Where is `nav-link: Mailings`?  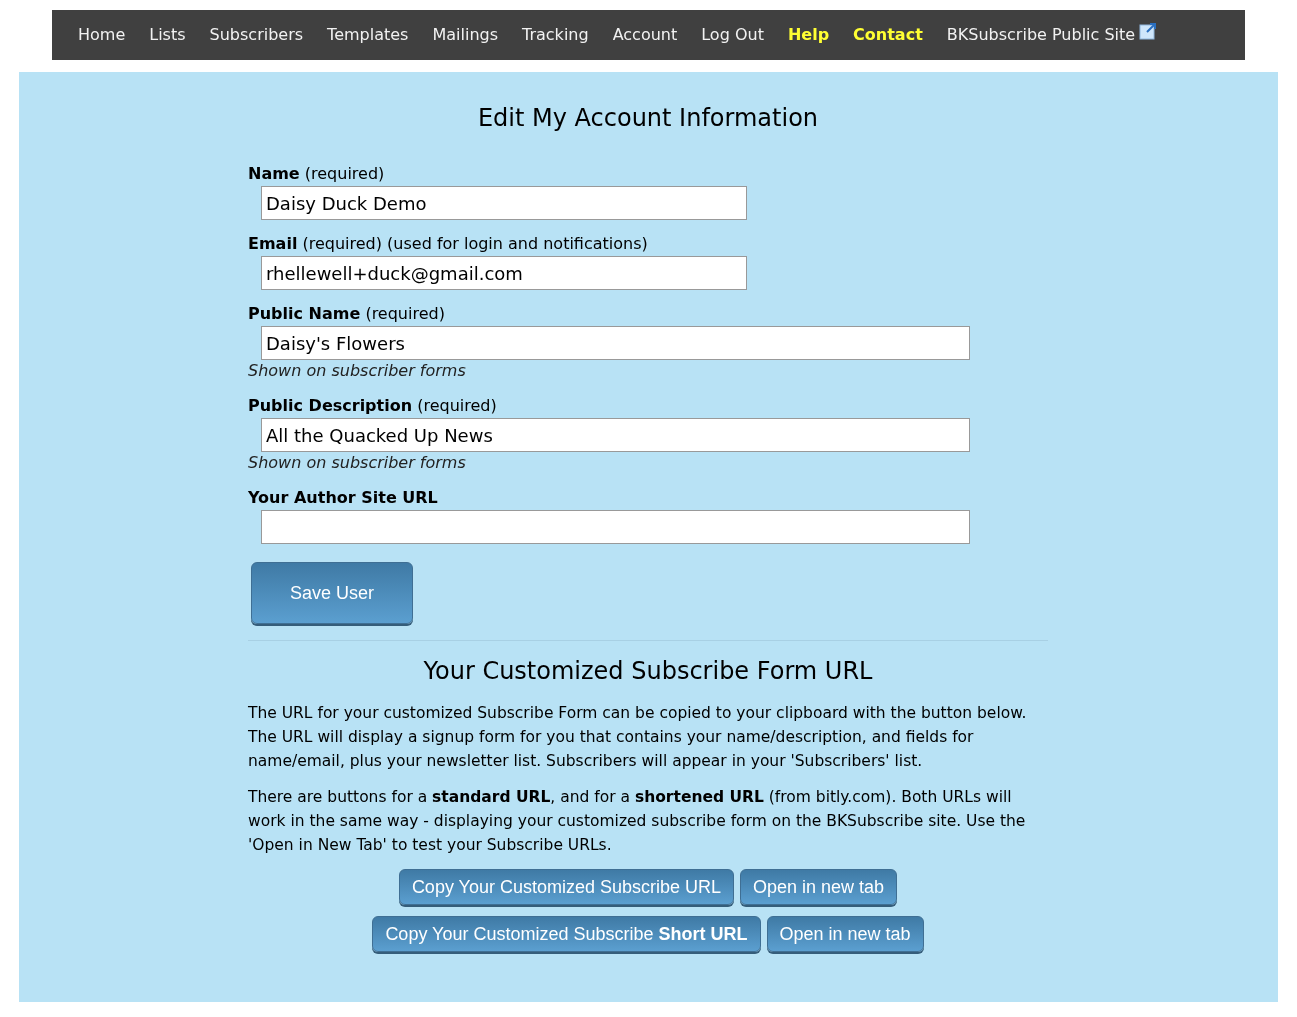
nav-link: Mailings is located at coordinates (465, 35).